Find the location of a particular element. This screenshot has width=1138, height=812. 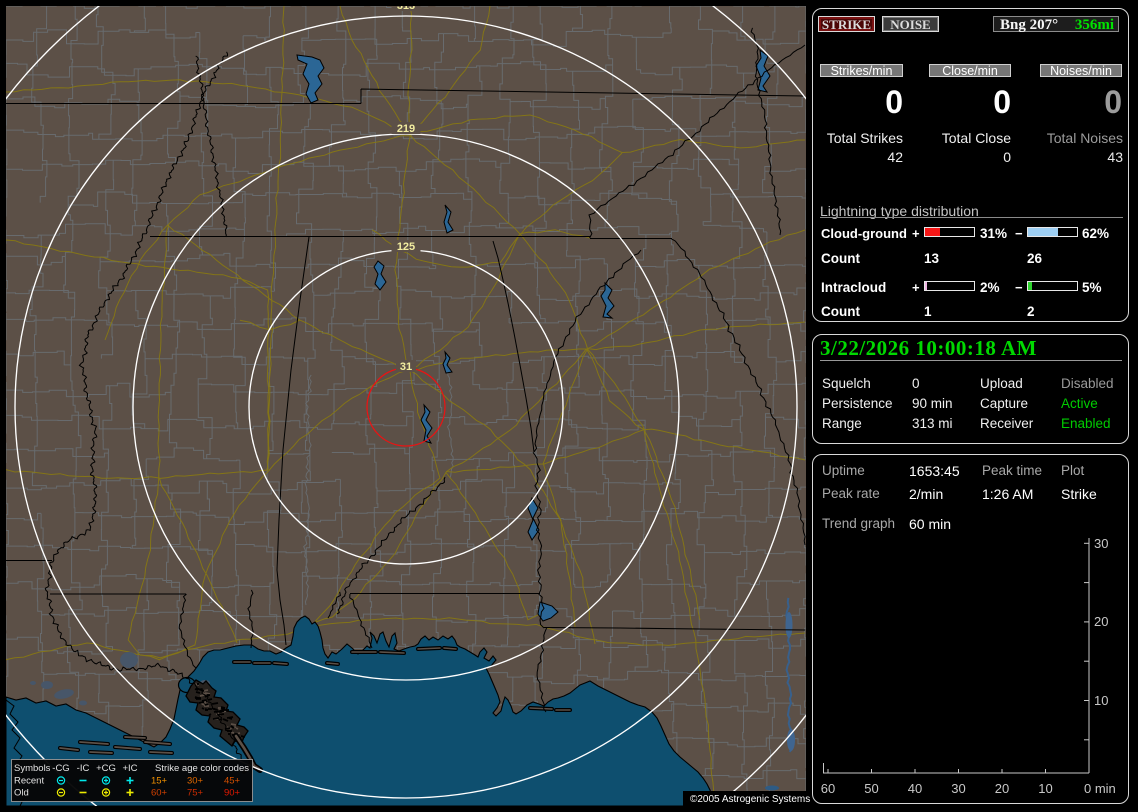

svg-text: 50 is located at coordinates (871, 788).